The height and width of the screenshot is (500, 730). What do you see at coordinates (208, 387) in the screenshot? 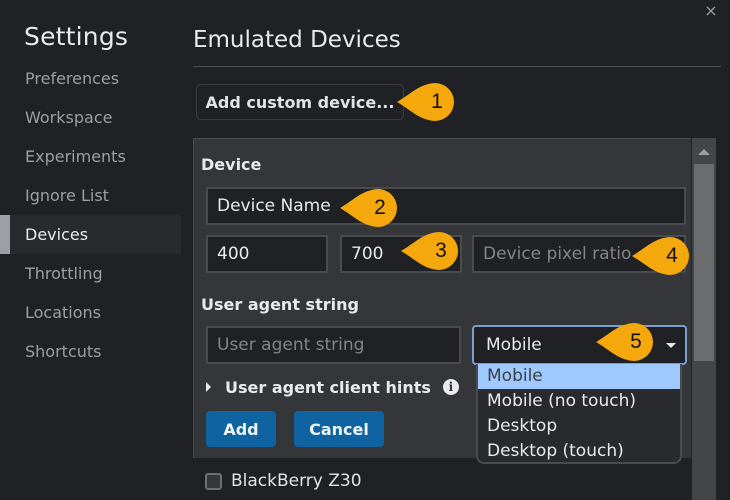
I see `expand-triangle-icon` at bounding box center [208, 387].